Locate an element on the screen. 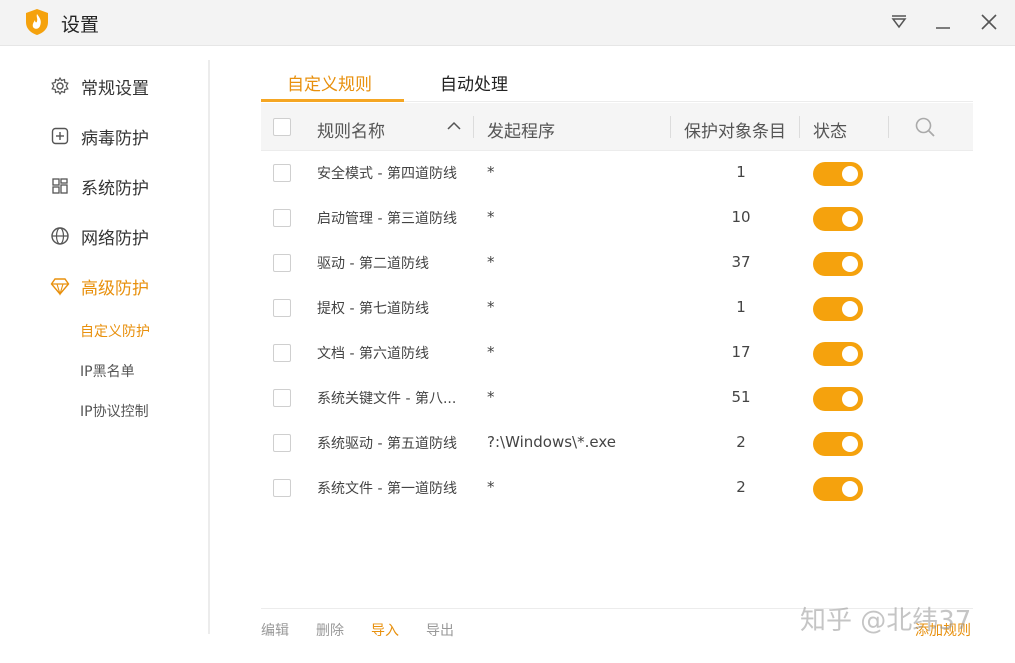 The image size is (1015, 663). import-button: 导入 is located at coordinates (385, 630).